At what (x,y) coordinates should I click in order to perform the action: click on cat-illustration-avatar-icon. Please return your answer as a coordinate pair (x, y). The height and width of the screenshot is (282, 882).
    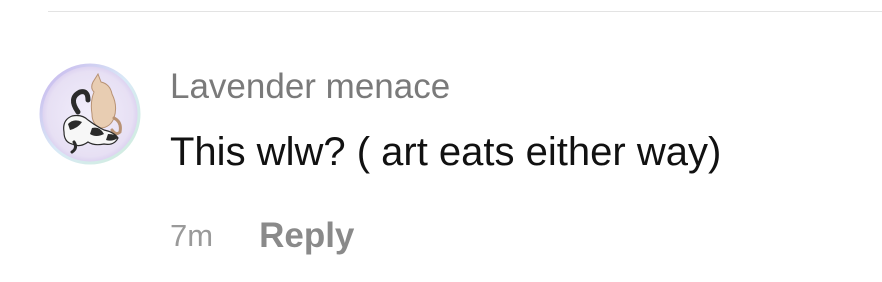
    Looking at the image, I should click on (90, 114).